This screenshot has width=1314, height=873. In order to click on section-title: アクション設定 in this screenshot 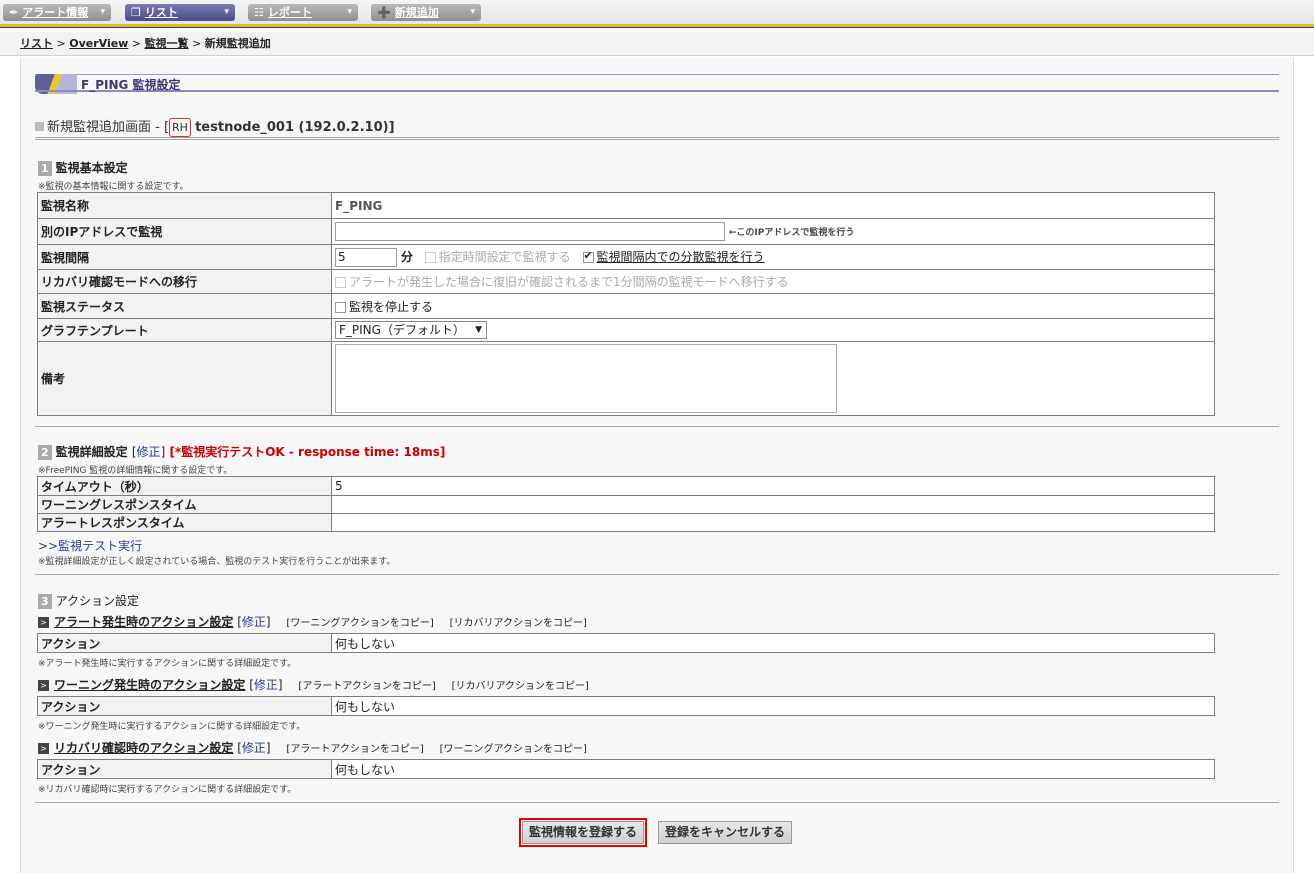, I will do `click(97, 601)`.